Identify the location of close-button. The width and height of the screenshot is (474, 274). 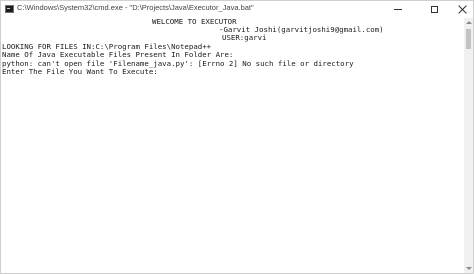
(460, 9).